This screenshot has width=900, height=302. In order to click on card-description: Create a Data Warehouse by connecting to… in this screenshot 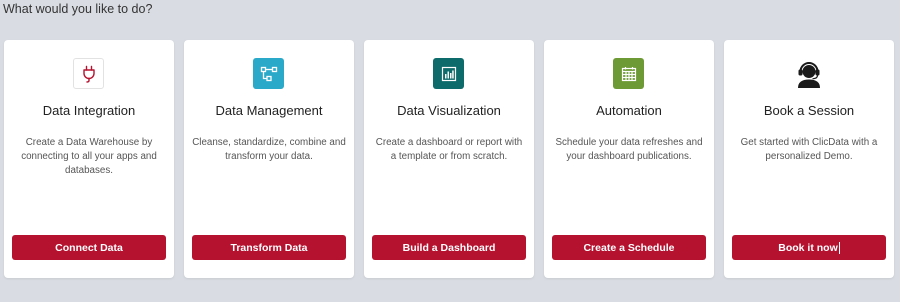, I will do `click(89, 156)`.